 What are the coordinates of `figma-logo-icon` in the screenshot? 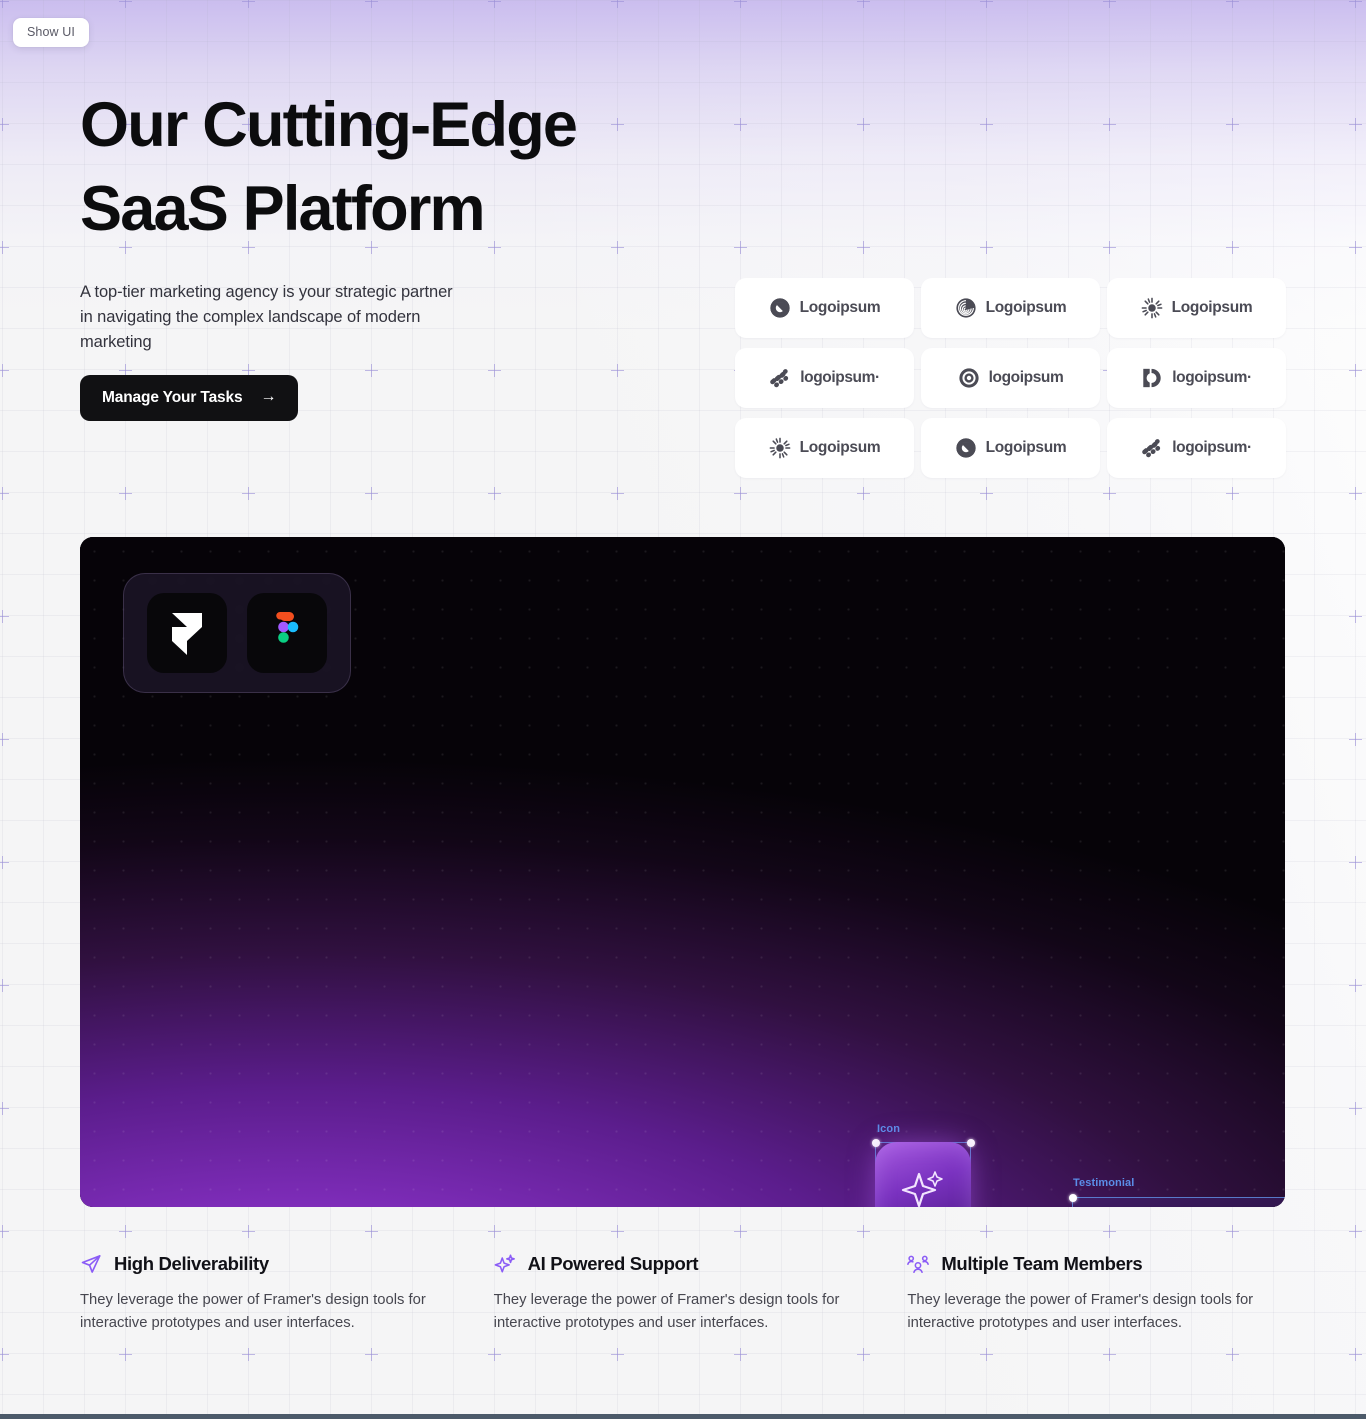 It's located at (287, 627).